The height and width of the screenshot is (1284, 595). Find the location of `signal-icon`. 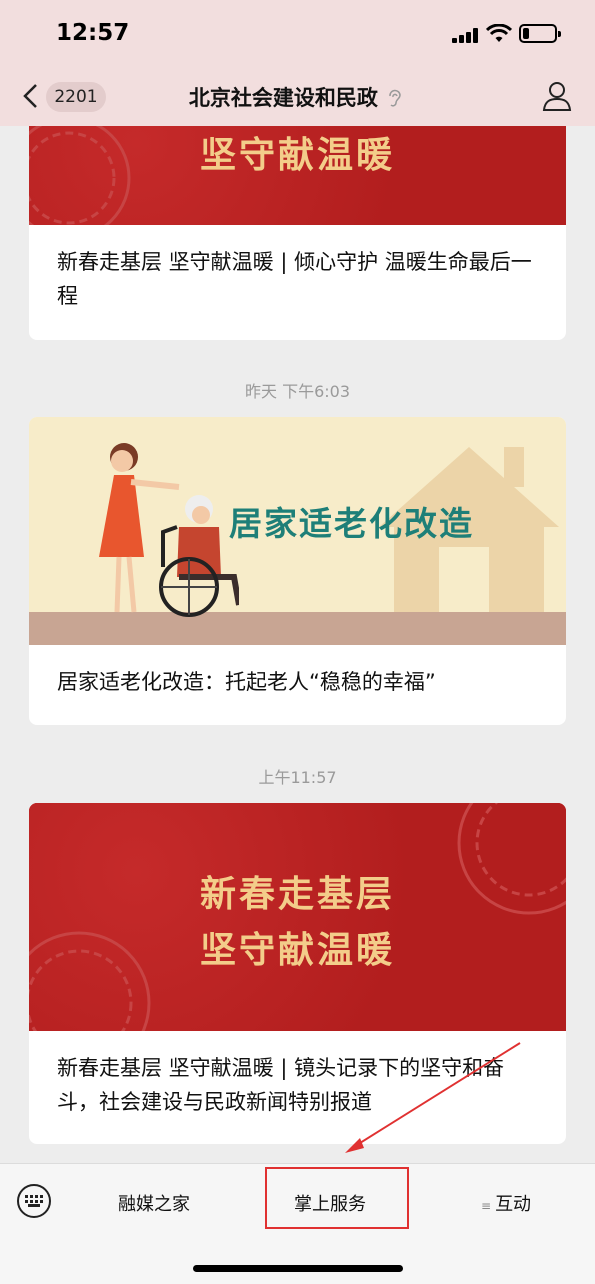

signal-icon is located at coordinates (466, 35).